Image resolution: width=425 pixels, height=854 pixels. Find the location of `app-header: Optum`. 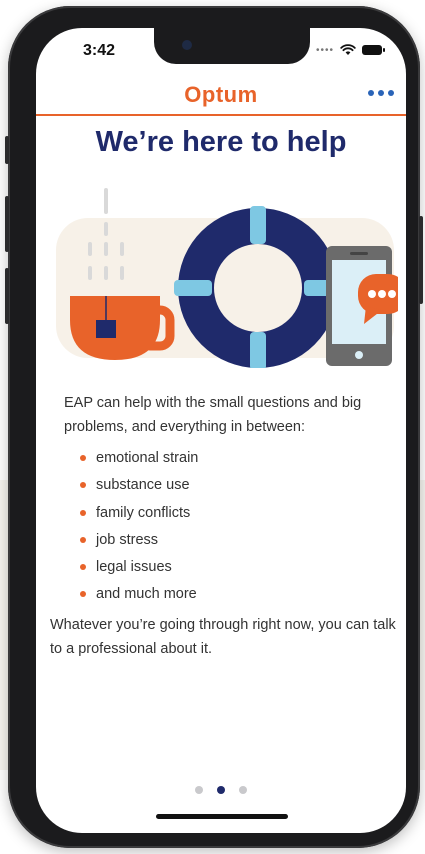

app-header: Optum is located at coordinates (221, 97).